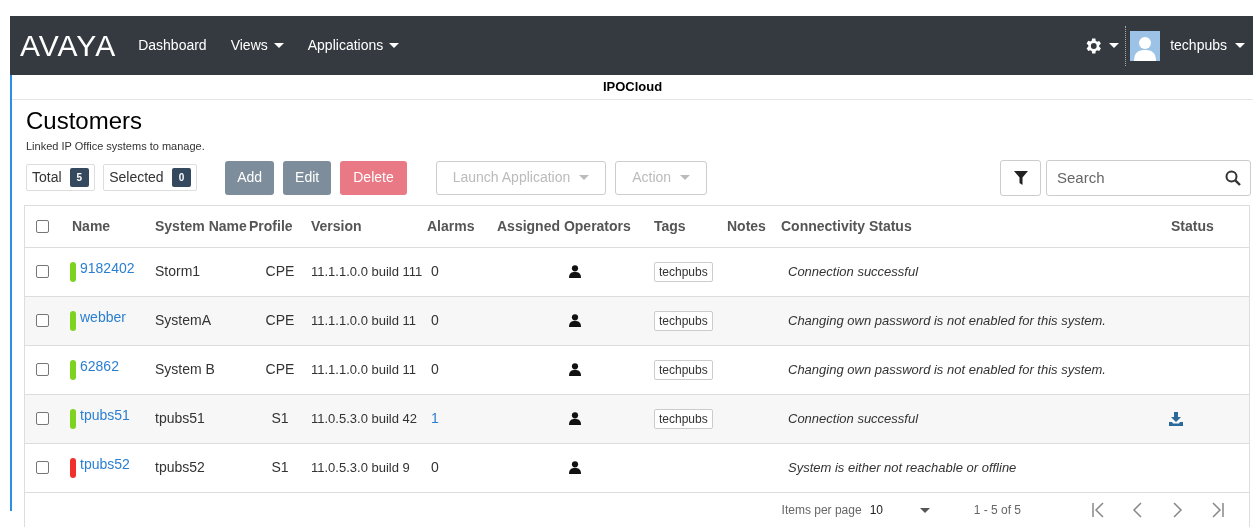 This screenshot has height=527, width=1253. Describe the element at coordinates (632, 87) in the screenshot. I see `app-title: IPOCloud` at that location.